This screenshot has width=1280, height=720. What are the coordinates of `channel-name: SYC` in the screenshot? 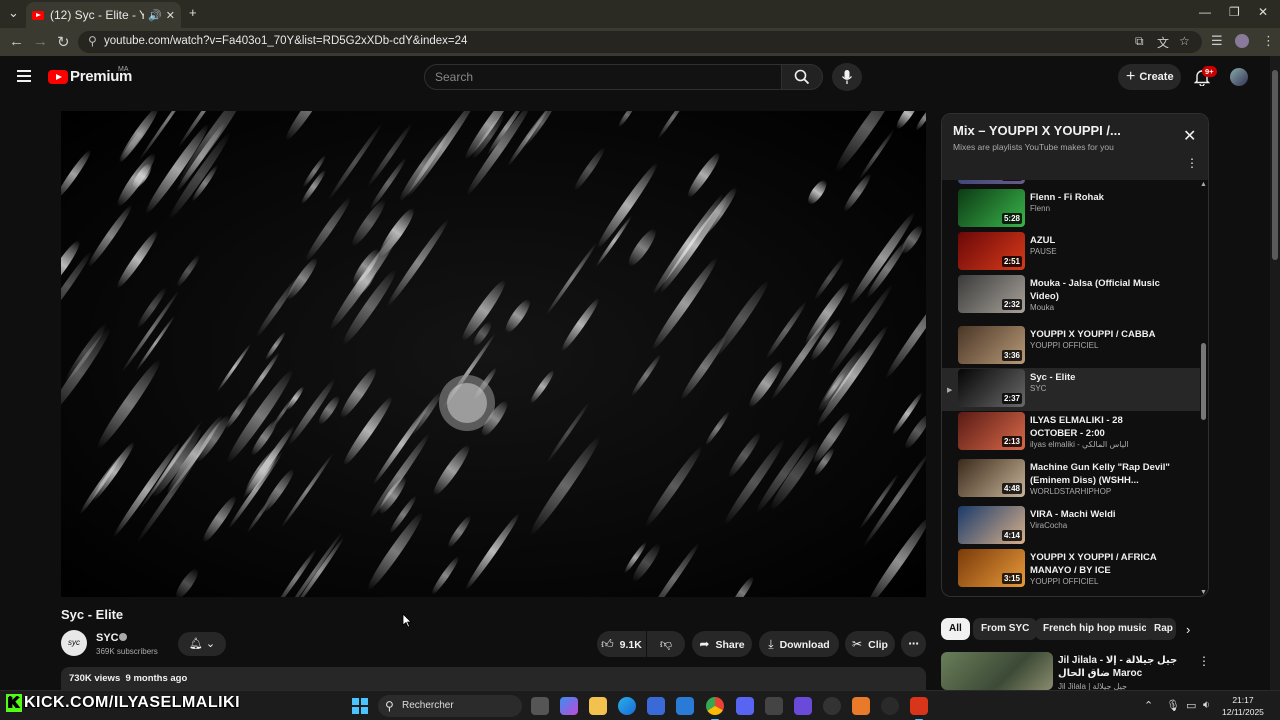 It's located at (107, 638).